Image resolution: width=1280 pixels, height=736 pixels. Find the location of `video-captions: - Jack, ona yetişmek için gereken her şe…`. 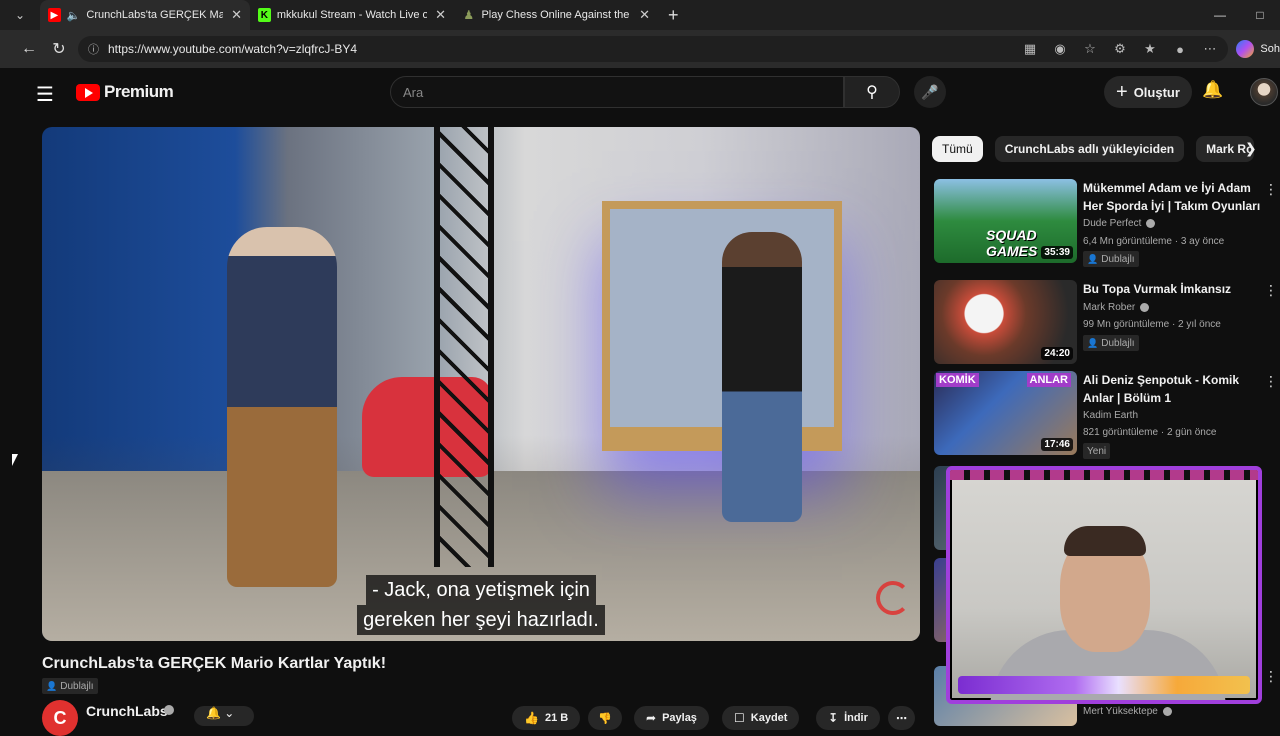

video-captions: - Jack, ona yetişmek için gereken her şe… is located at coordinates (481, 605).